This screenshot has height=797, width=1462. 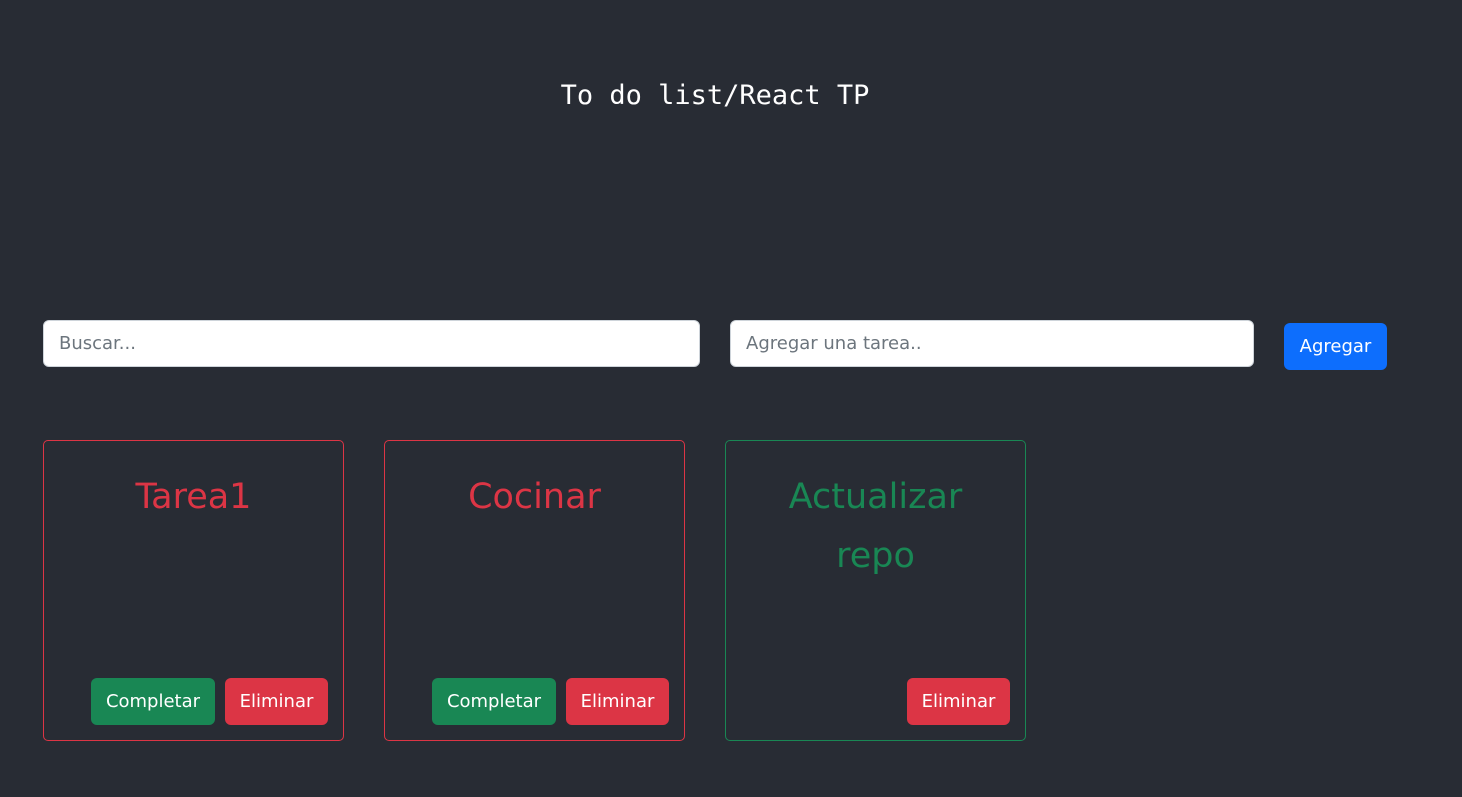 I want to click on task-title: Cocinar, so click(x=534, y=497).